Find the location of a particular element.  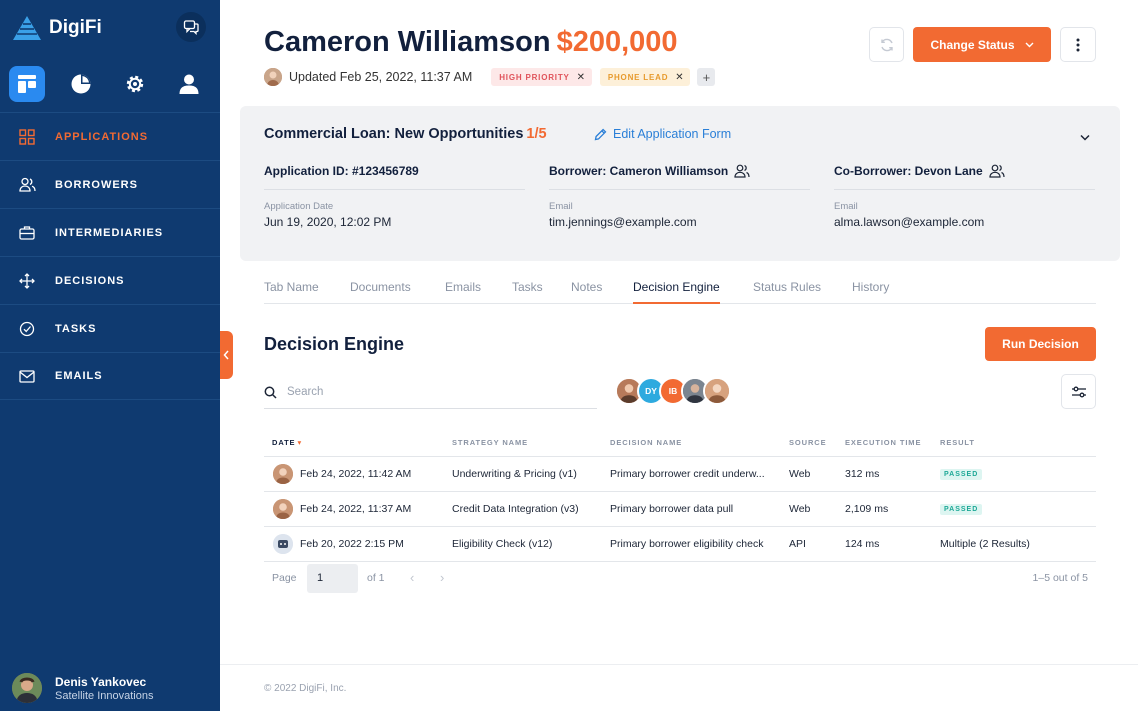

edit-link-label: Edit Application Form is located at coordinates (672, 134).